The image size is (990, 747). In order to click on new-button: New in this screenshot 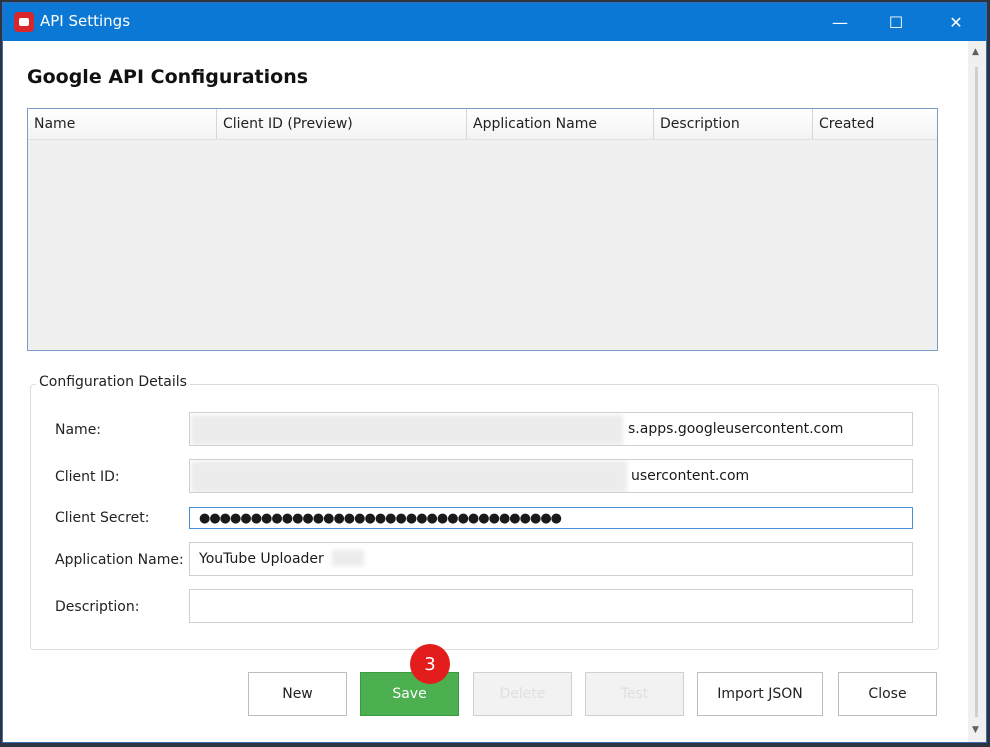, I will do `click(297, 694)`.